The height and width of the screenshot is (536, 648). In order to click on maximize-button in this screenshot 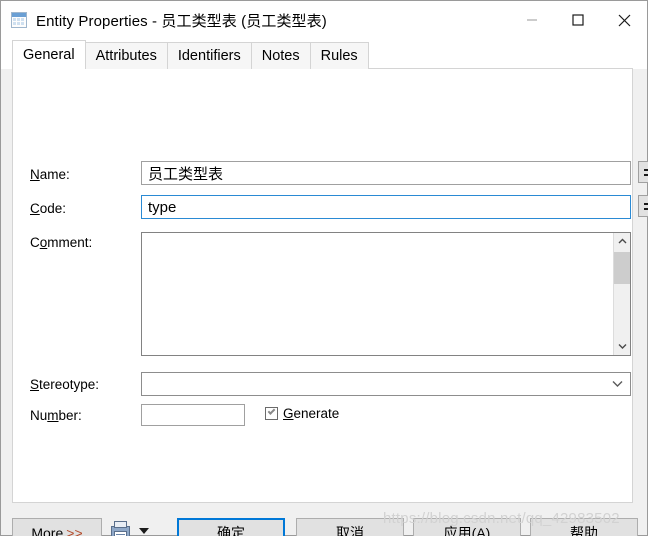, I will do `click(578, 20)`.